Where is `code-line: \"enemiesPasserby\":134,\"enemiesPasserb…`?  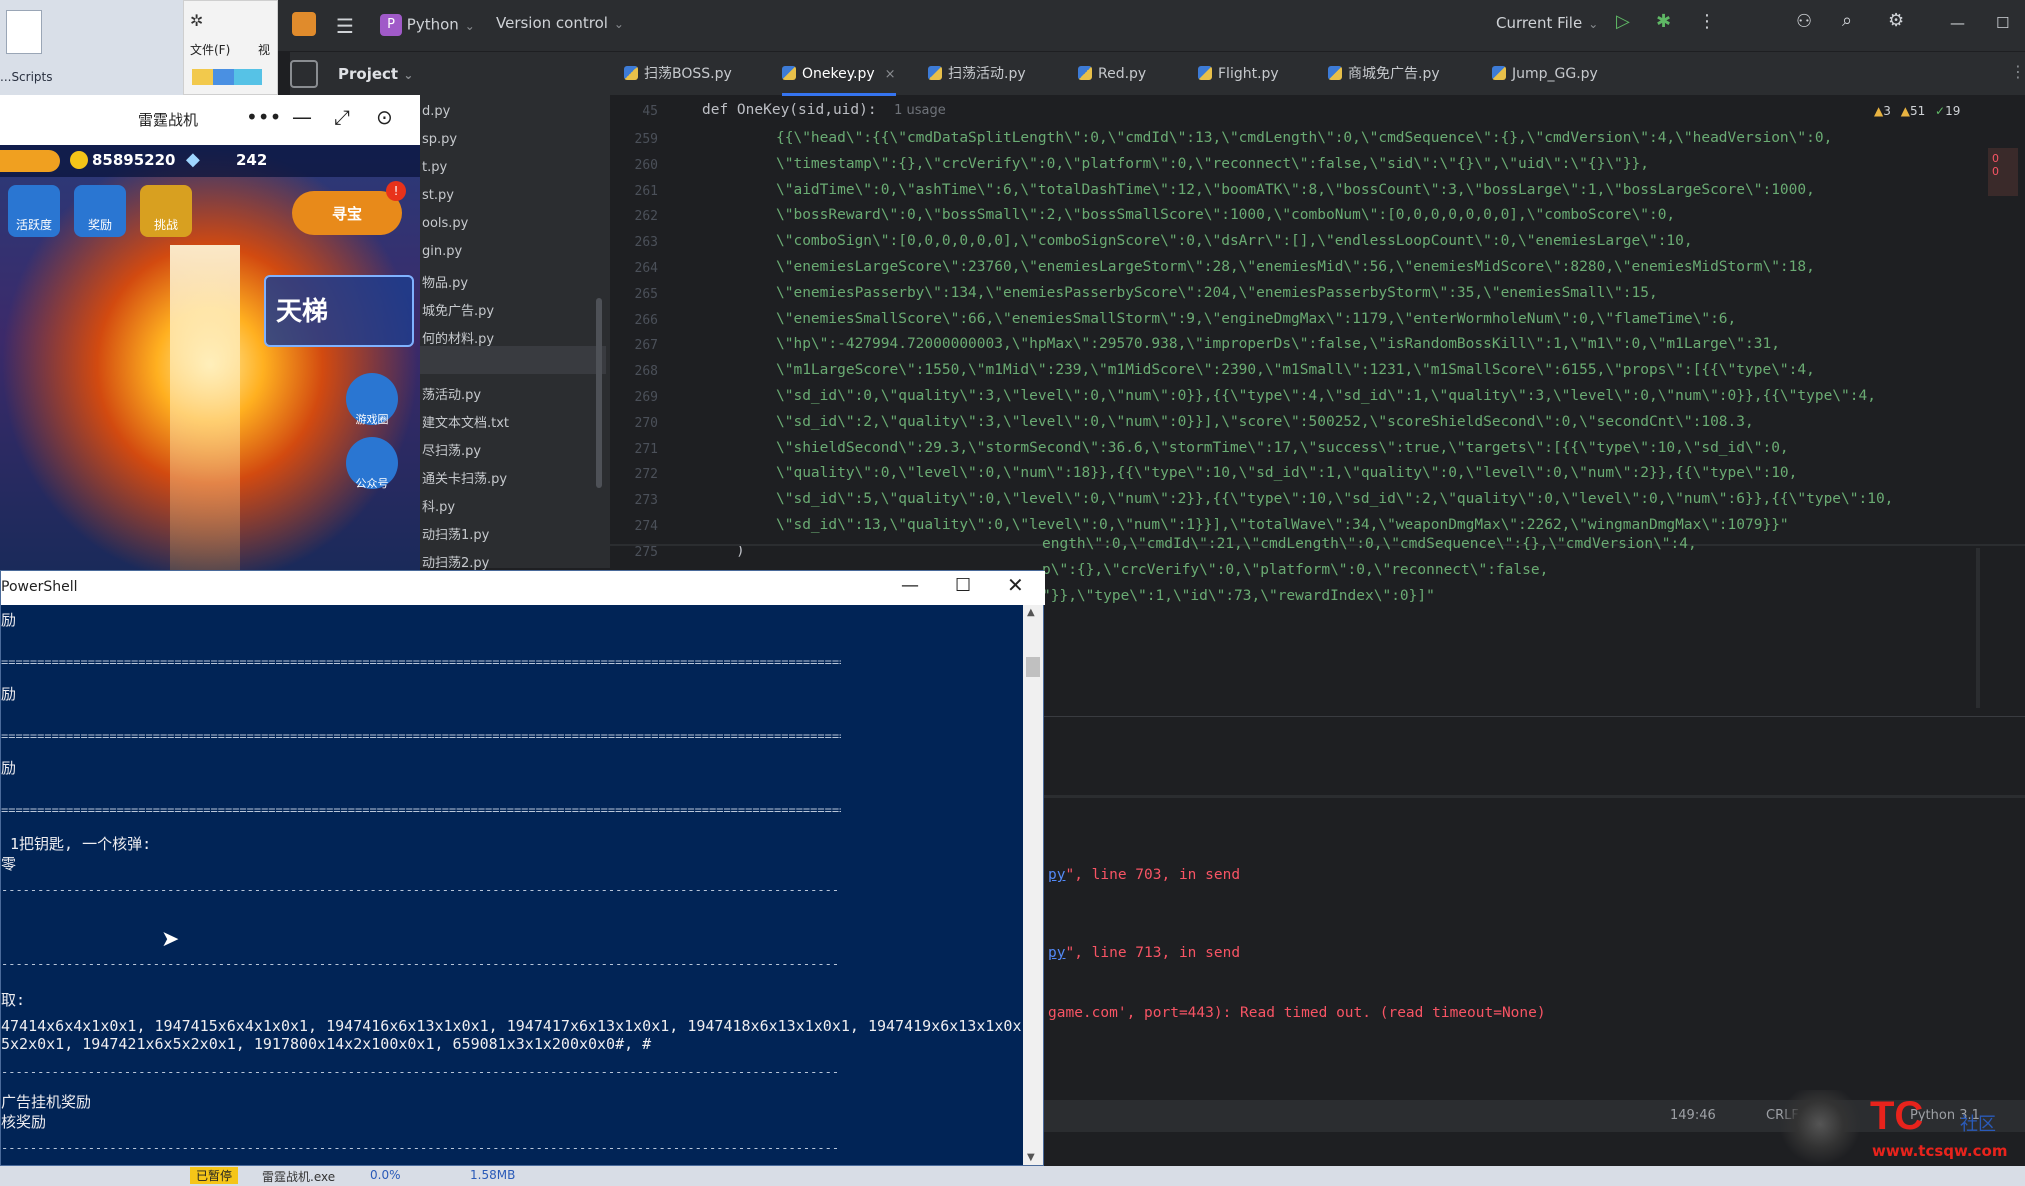
code-line: \"enemiesPasserby\":134,\"enemiesPasserb… is located at coordinates (1217, 293).